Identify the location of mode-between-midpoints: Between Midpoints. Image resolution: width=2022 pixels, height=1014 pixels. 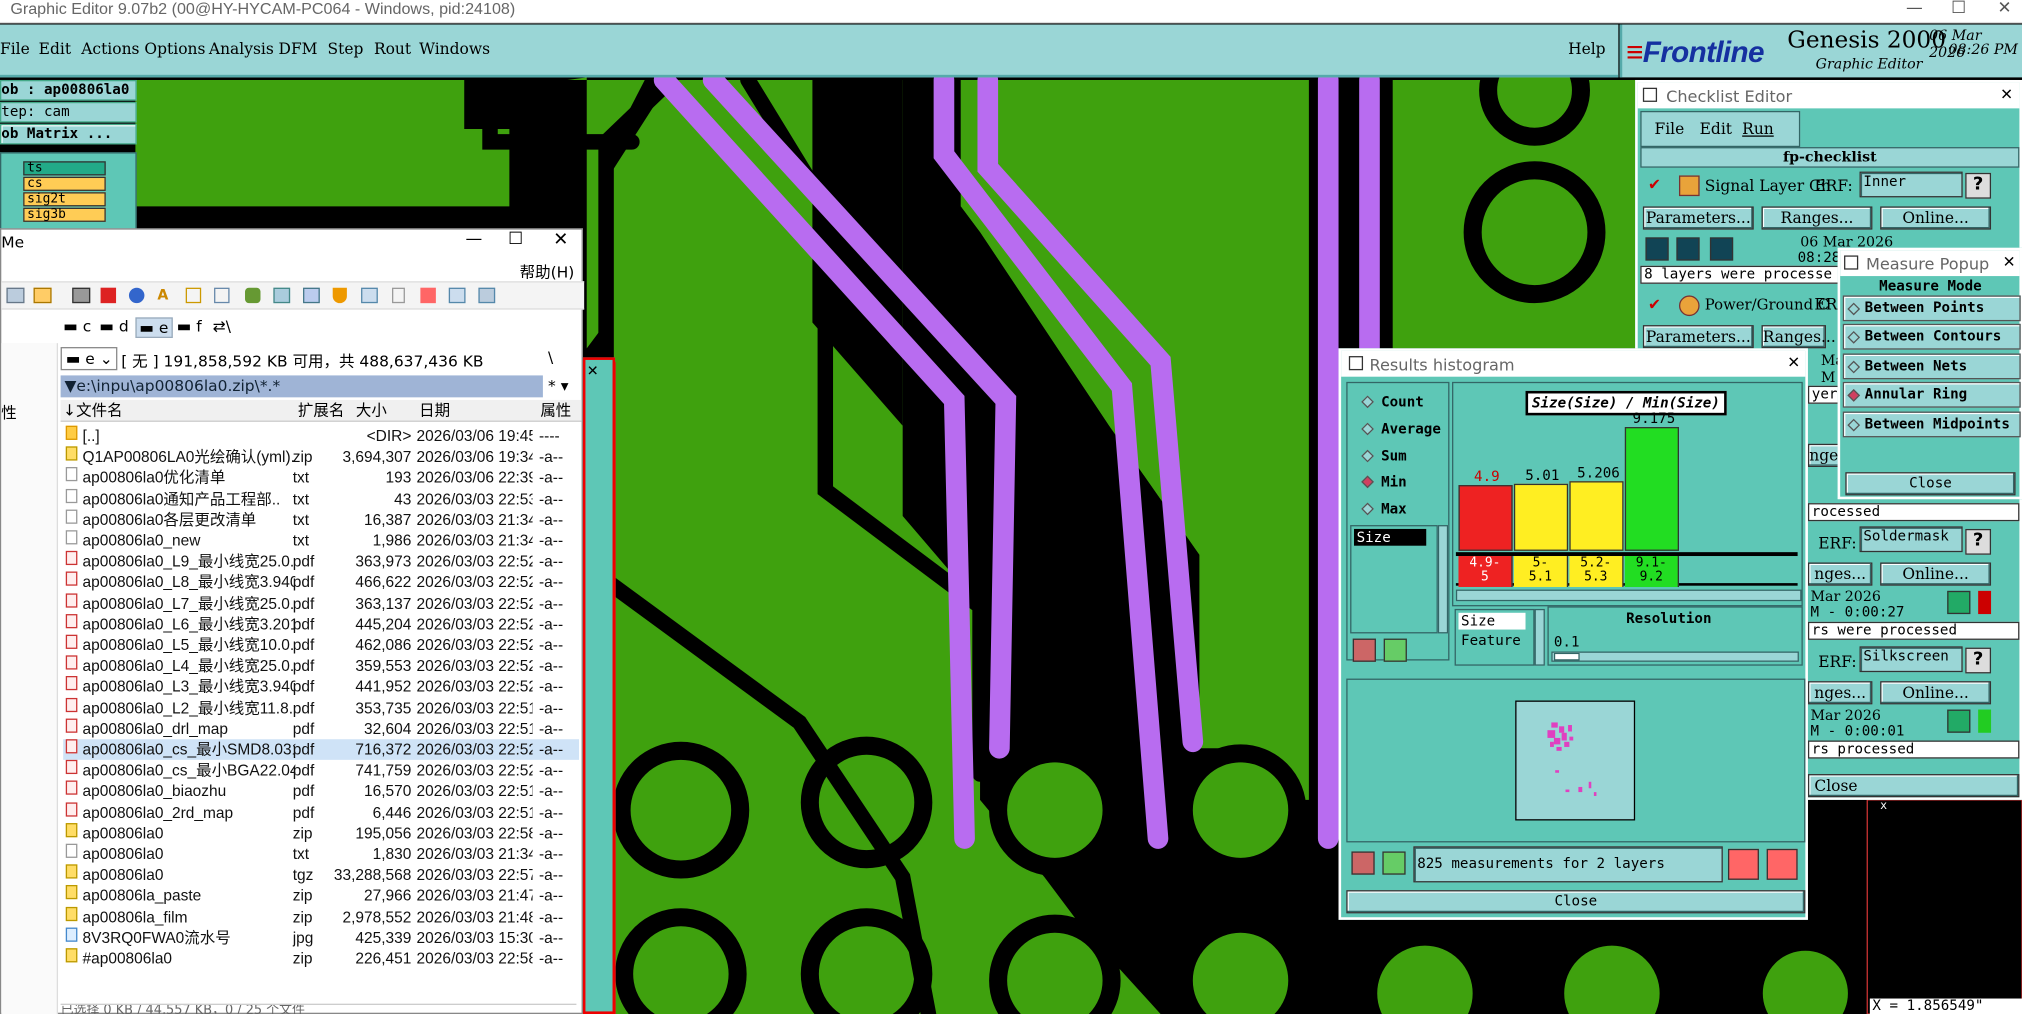
(1931, 424).